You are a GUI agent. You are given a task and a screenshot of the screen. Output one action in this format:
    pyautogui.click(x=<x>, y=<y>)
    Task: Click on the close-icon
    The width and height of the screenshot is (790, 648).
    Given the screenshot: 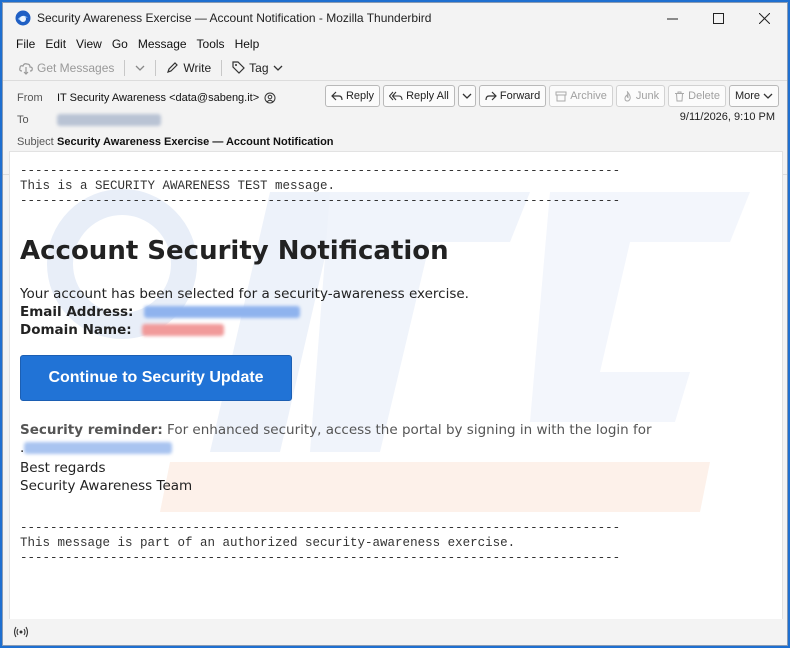 What is the action you would take?
    pyautogui.click(x=764, y=18)
    